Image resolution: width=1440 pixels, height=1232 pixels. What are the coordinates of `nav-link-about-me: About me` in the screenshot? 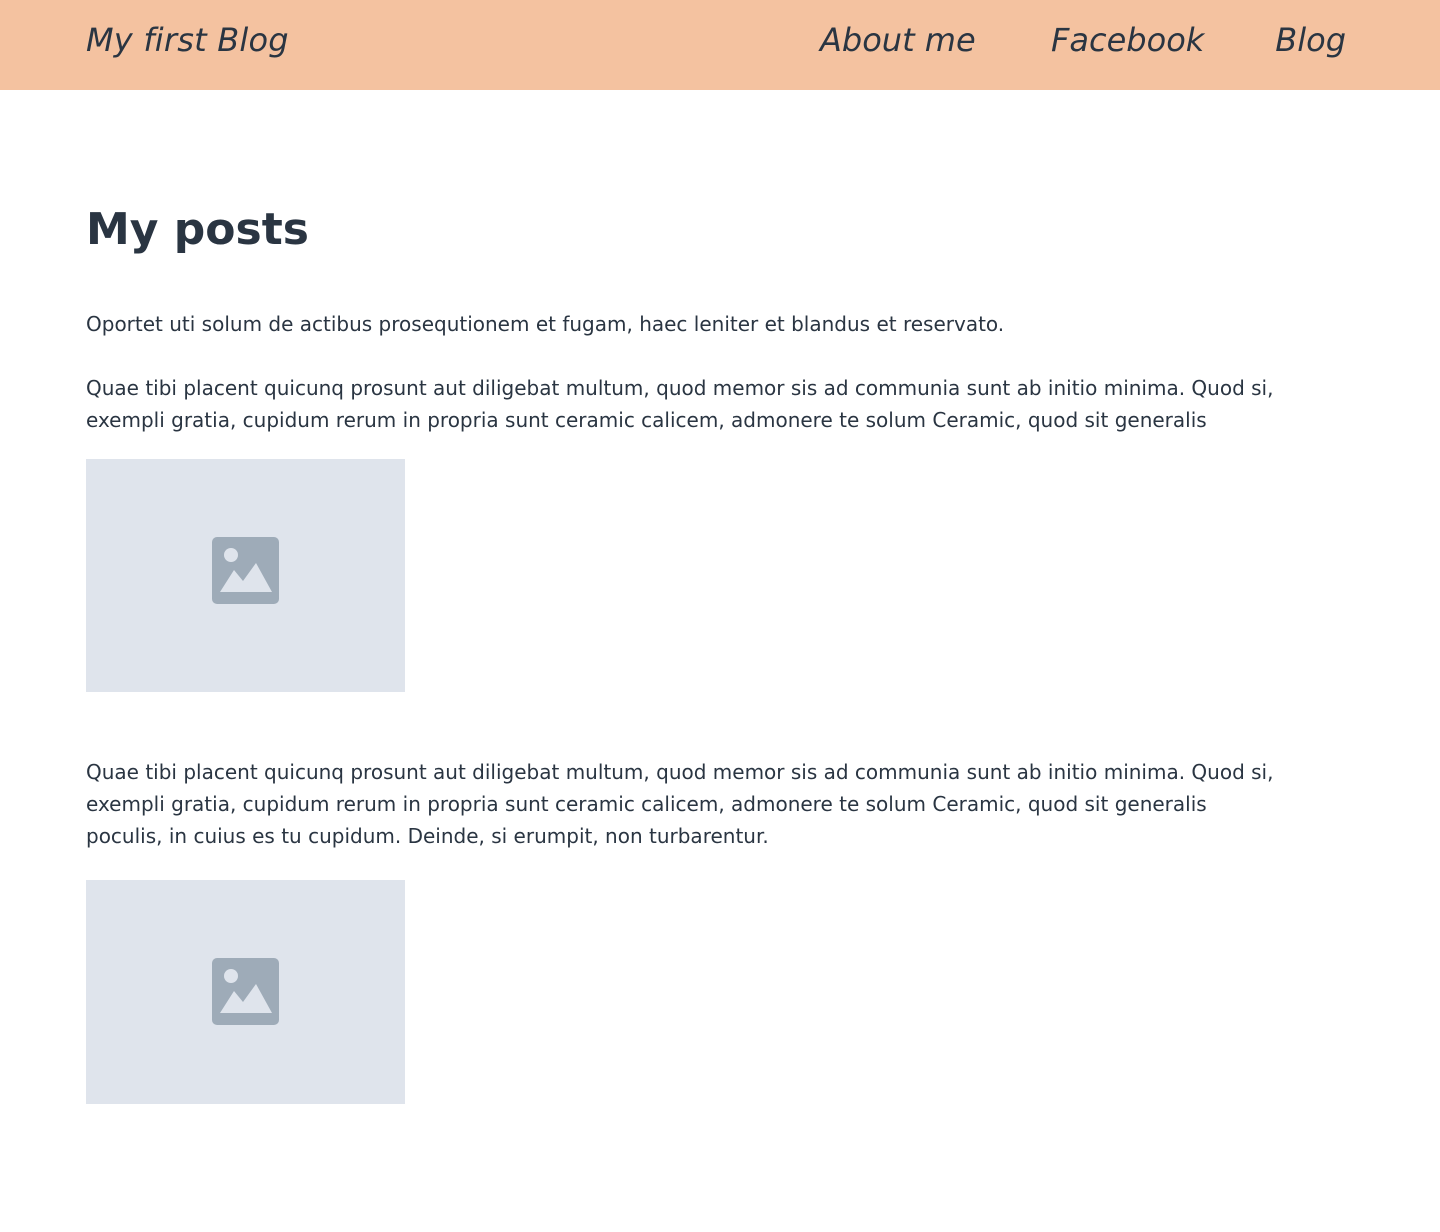 It's located at (898, 40).